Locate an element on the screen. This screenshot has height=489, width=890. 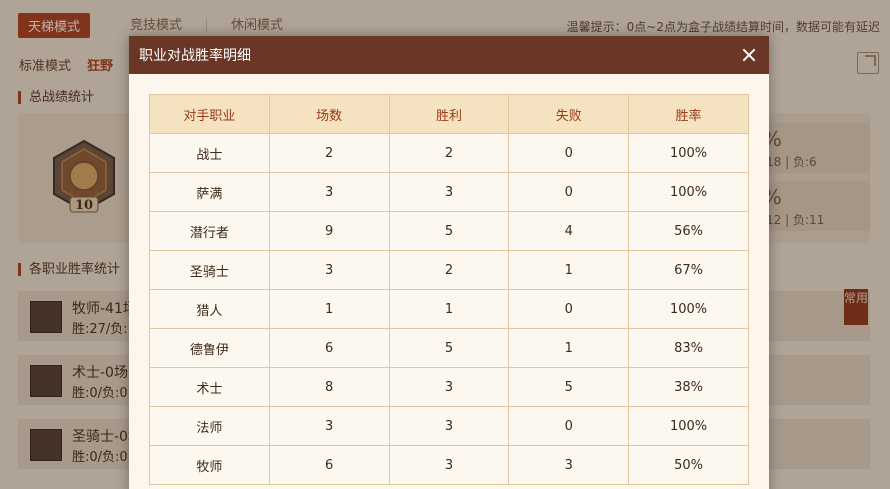
table-cell: 猎人 is located at coordinates (209, 309).